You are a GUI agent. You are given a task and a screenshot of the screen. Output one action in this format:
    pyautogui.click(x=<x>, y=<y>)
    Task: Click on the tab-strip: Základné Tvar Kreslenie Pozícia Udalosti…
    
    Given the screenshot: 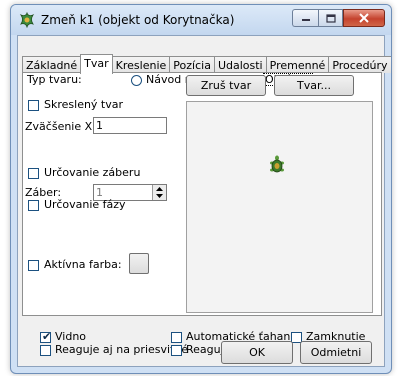 What is the action you would take?
    pyautogui.click(x=206, y=64)
    